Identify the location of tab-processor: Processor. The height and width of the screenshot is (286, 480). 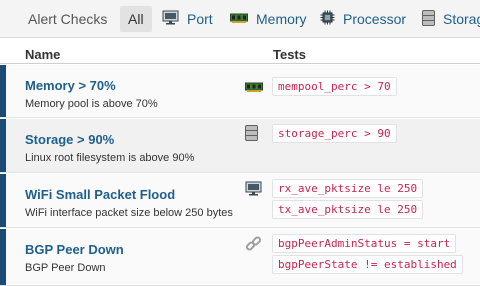
(363, 19).